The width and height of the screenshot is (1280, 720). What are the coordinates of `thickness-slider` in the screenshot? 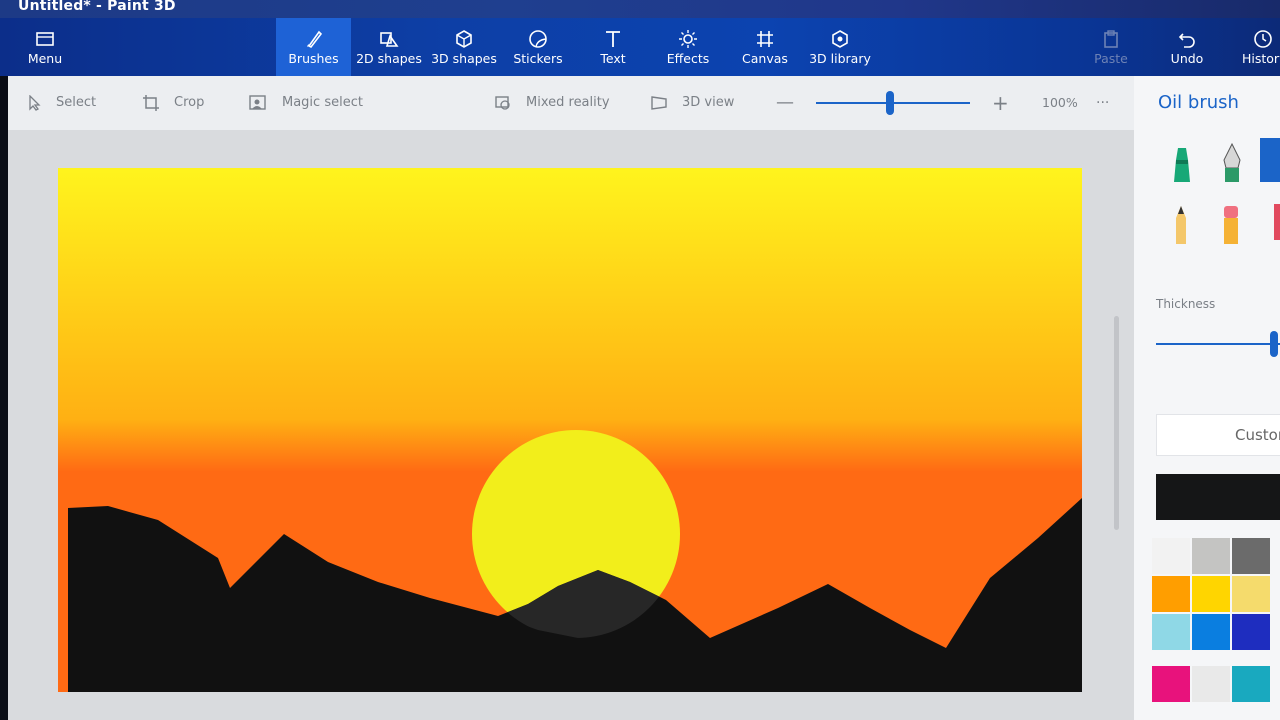 It's located at (1218, 344).